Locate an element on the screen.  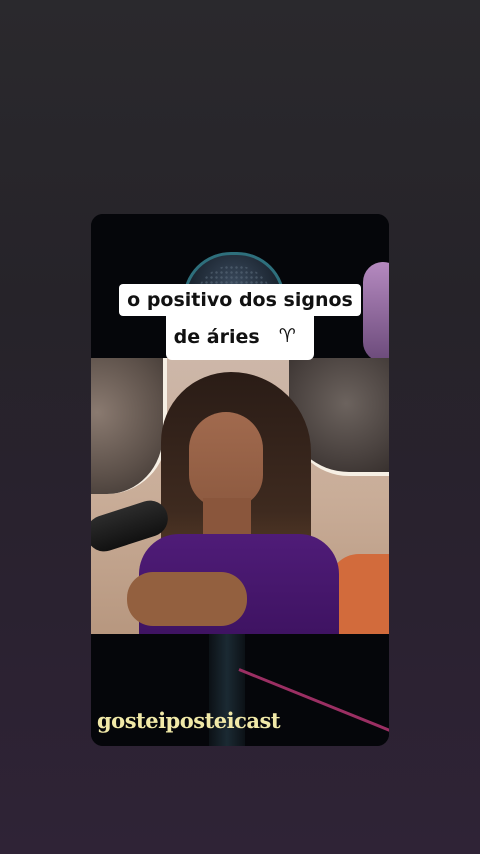
podcast-watermark: gosteiposteicast is located at coordinates (189, 720).